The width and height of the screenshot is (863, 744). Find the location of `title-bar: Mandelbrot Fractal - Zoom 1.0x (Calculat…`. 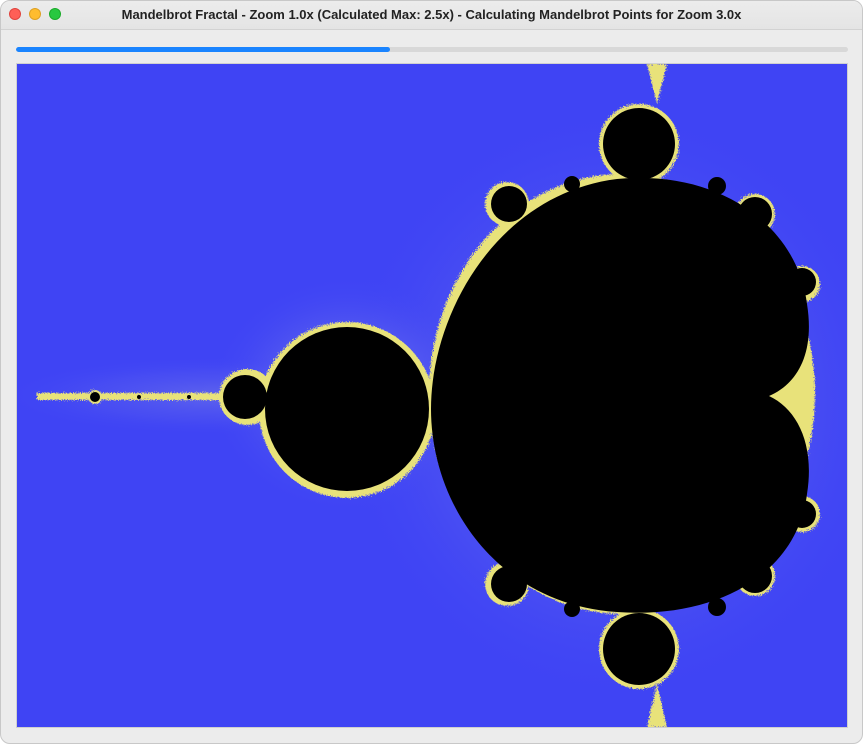

title-bar: Mandelbrot Fractal - Zoom 1.0x (Calculat… is located at coordinates (431, 15).